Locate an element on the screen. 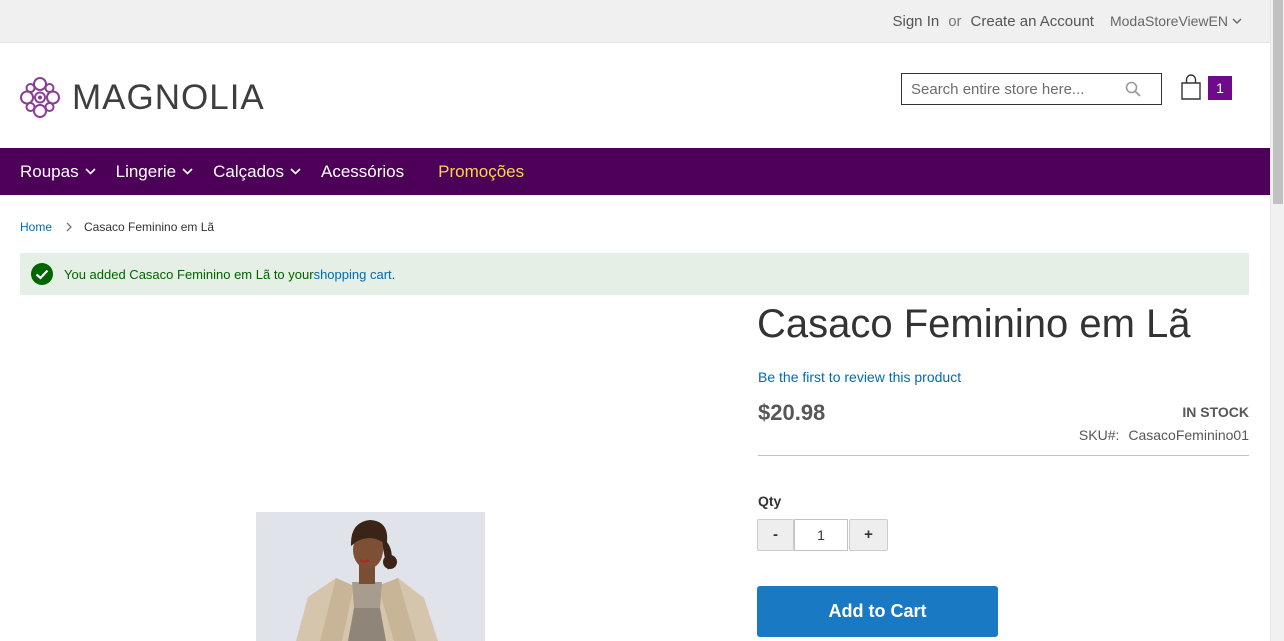  nav-item-label: Acessórios is located at coordinates (362, 171).